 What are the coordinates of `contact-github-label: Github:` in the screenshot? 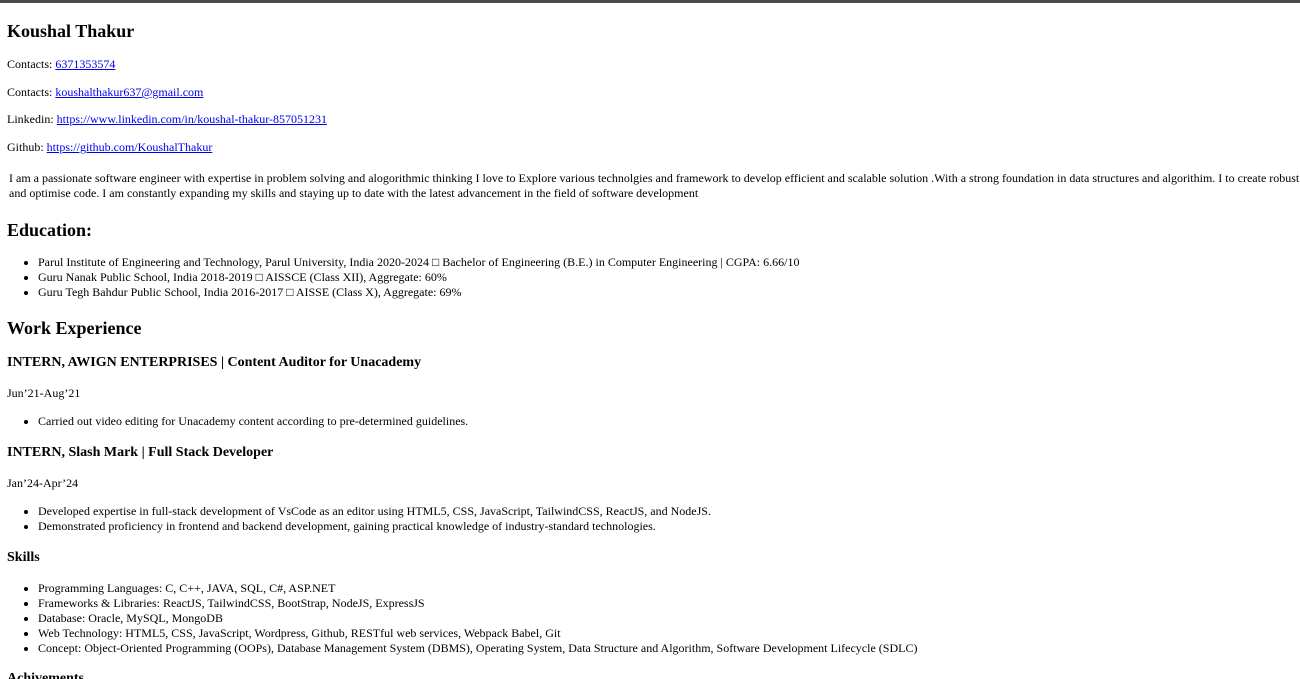 It's located at (25, 147).